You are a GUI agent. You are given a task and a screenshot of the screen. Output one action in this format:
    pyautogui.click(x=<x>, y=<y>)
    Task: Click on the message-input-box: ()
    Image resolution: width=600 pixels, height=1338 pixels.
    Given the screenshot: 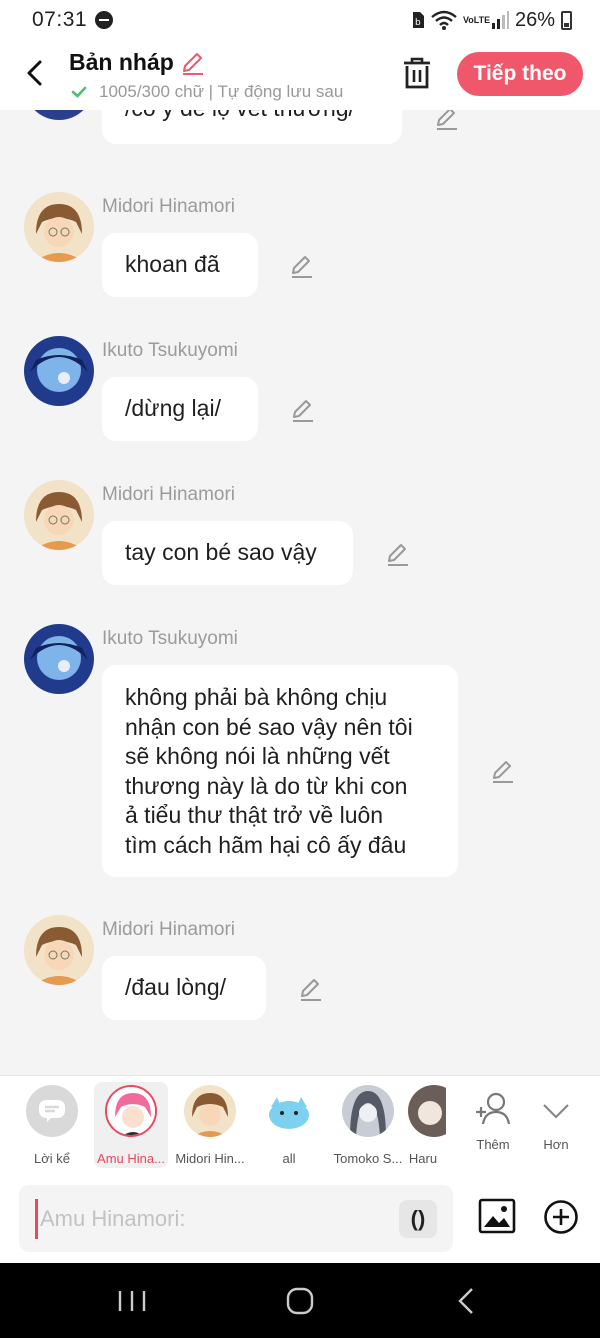 What is the action you would take?
    pyautogui.click(x=236, y=1218)
    